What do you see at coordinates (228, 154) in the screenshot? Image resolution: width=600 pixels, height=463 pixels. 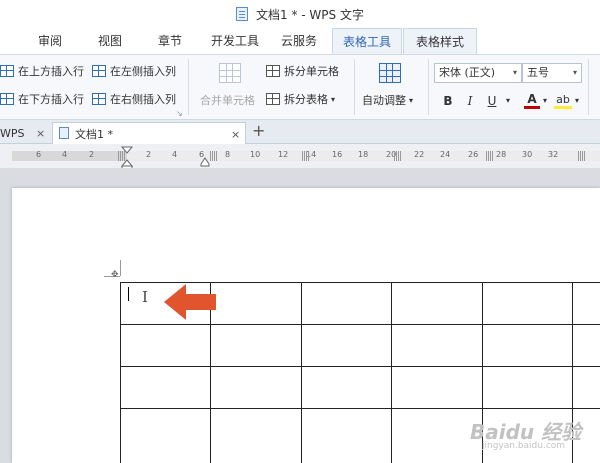 I see `ruler-number: 8` at bounding box center [228, 154].